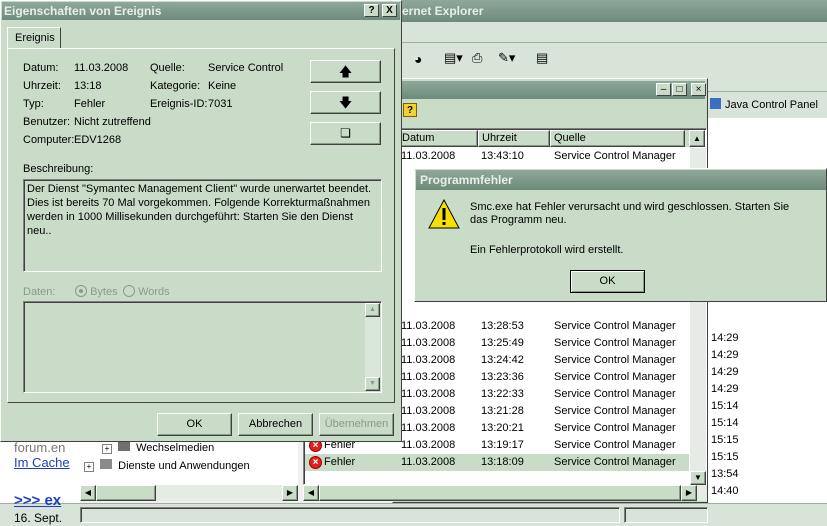 This screenshot has height=526, width=827. What do you see at coordinates (83, 11) in the screenshot?
I see `properties-title: Eigenschaften von Ereignis` at bounding box center [83, 11].